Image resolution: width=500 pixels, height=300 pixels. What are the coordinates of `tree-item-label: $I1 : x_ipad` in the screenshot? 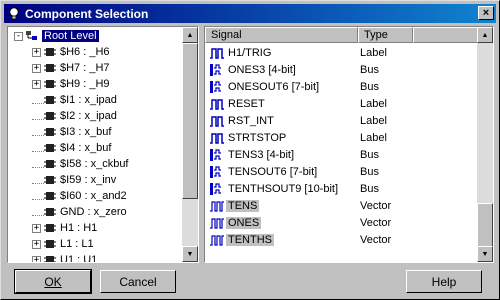 It's located at (88, 100).